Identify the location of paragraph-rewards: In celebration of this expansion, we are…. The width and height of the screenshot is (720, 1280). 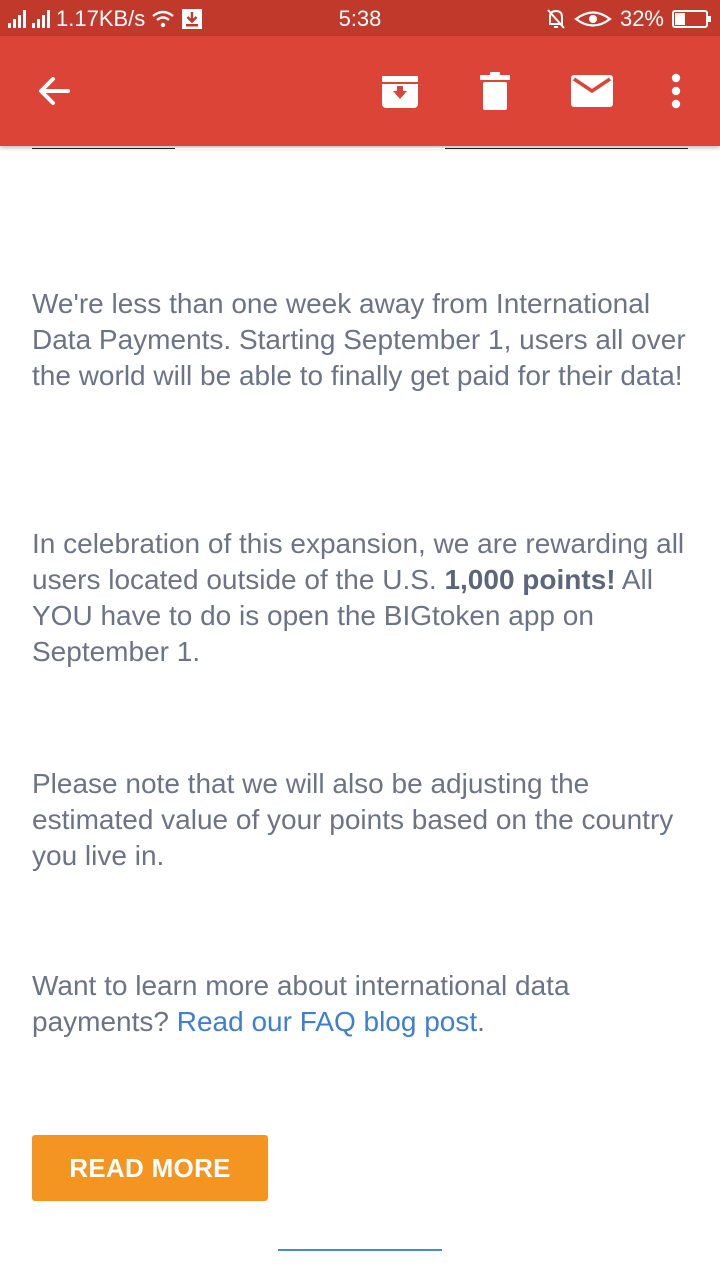
(358, 597).